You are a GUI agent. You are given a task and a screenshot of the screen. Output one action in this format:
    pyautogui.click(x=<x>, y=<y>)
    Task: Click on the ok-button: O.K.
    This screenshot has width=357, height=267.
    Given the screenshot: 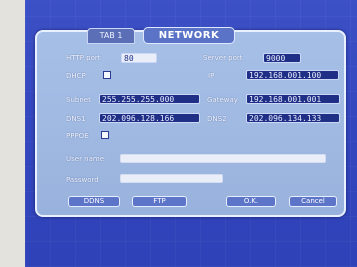 What is the action you would take?
    pyautogui.click(x=251, y=201)
    